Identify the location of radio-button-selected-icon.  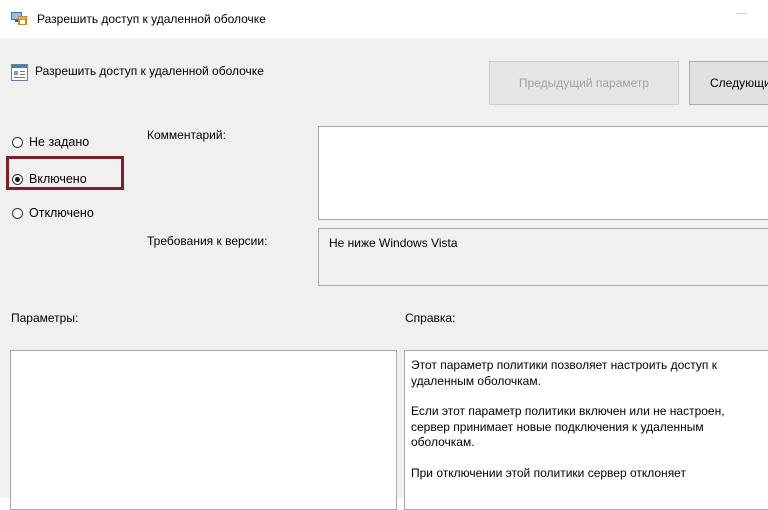
(17, 179).